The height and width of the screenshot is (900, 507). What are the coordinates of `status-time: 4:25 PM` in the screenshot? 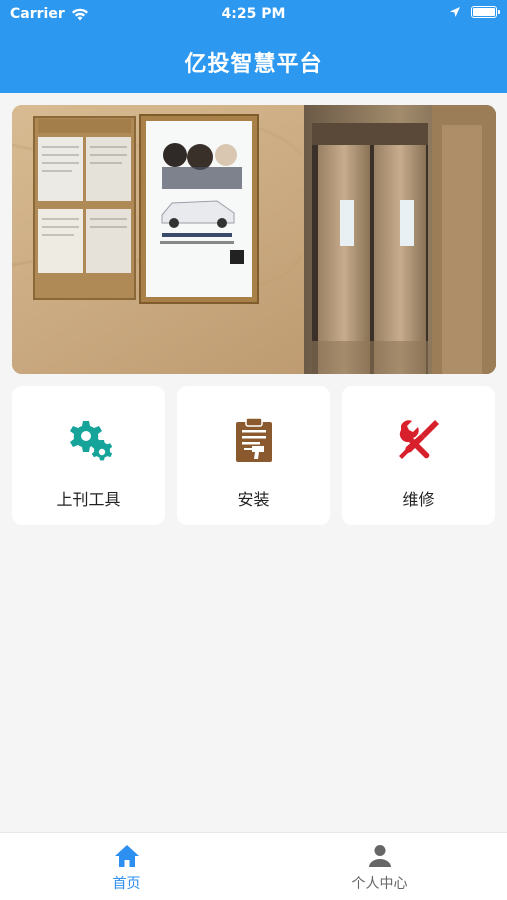 It's located at (253, 14).